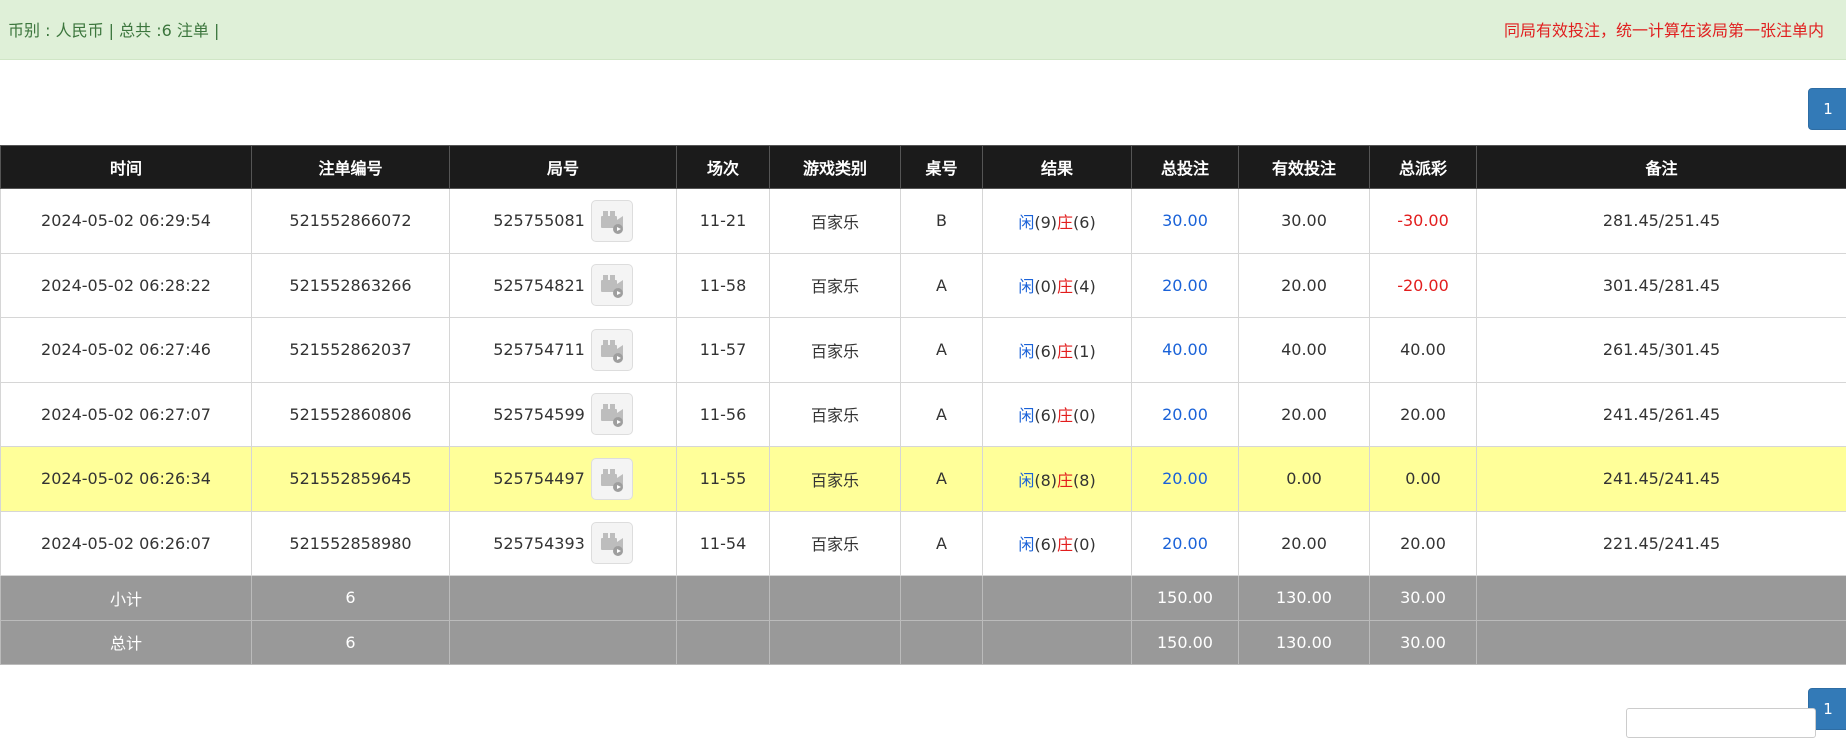  Describe the element at coordinates (723, 167) in the screenshot. I see `header-session: 场次` at that location.